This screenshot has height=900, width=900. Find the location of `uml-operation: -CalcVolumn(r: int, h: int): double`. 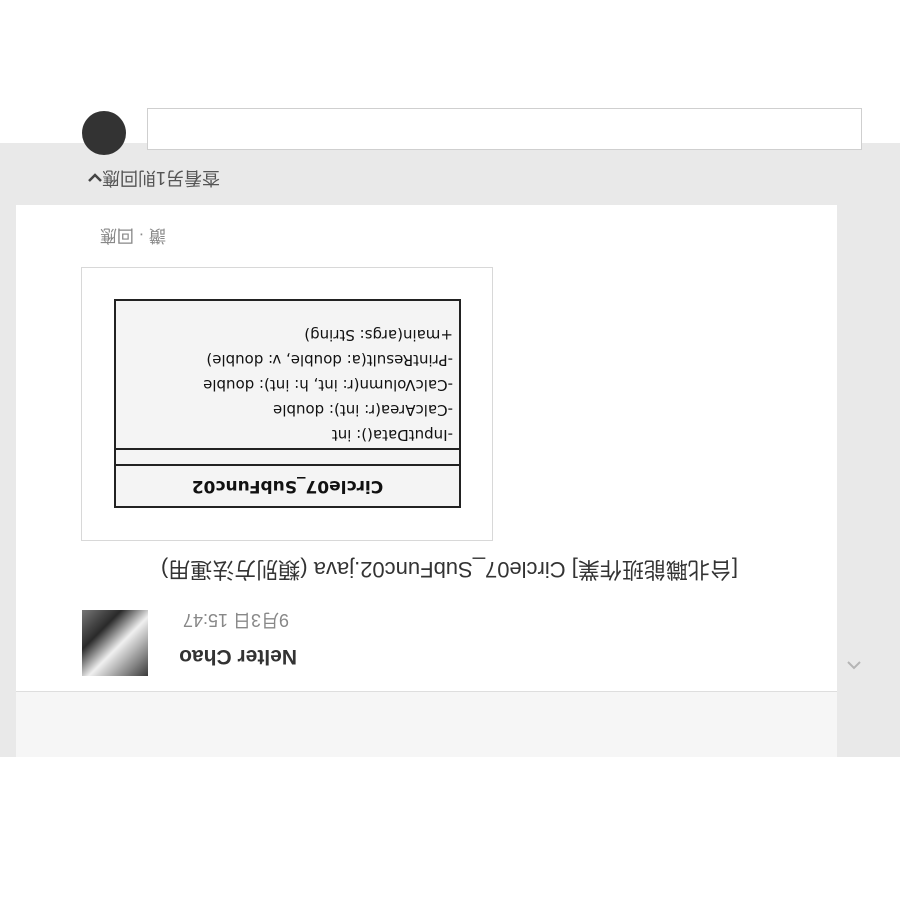

uml-operation: -CalcVolumn(r: int, h: int): double is located at coordinates (328, 385).